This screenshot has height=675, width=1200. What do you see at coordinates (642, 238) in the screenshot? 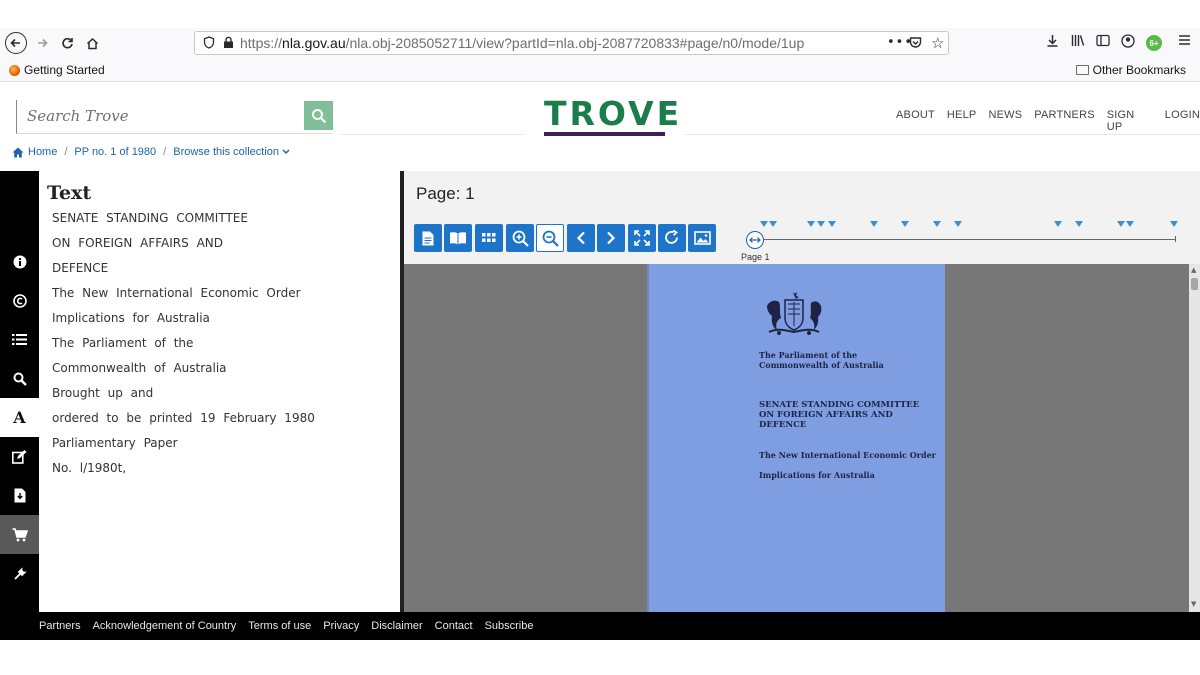
I see `fullscreen-button` at bounding box center [642, 238].